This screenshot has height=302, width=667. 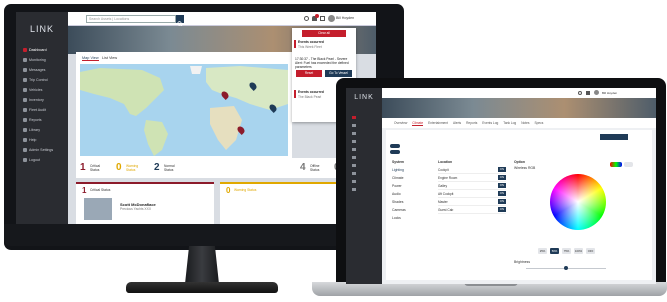 I want to click on tab-map-view: Map View, so click(x=90, y=58).